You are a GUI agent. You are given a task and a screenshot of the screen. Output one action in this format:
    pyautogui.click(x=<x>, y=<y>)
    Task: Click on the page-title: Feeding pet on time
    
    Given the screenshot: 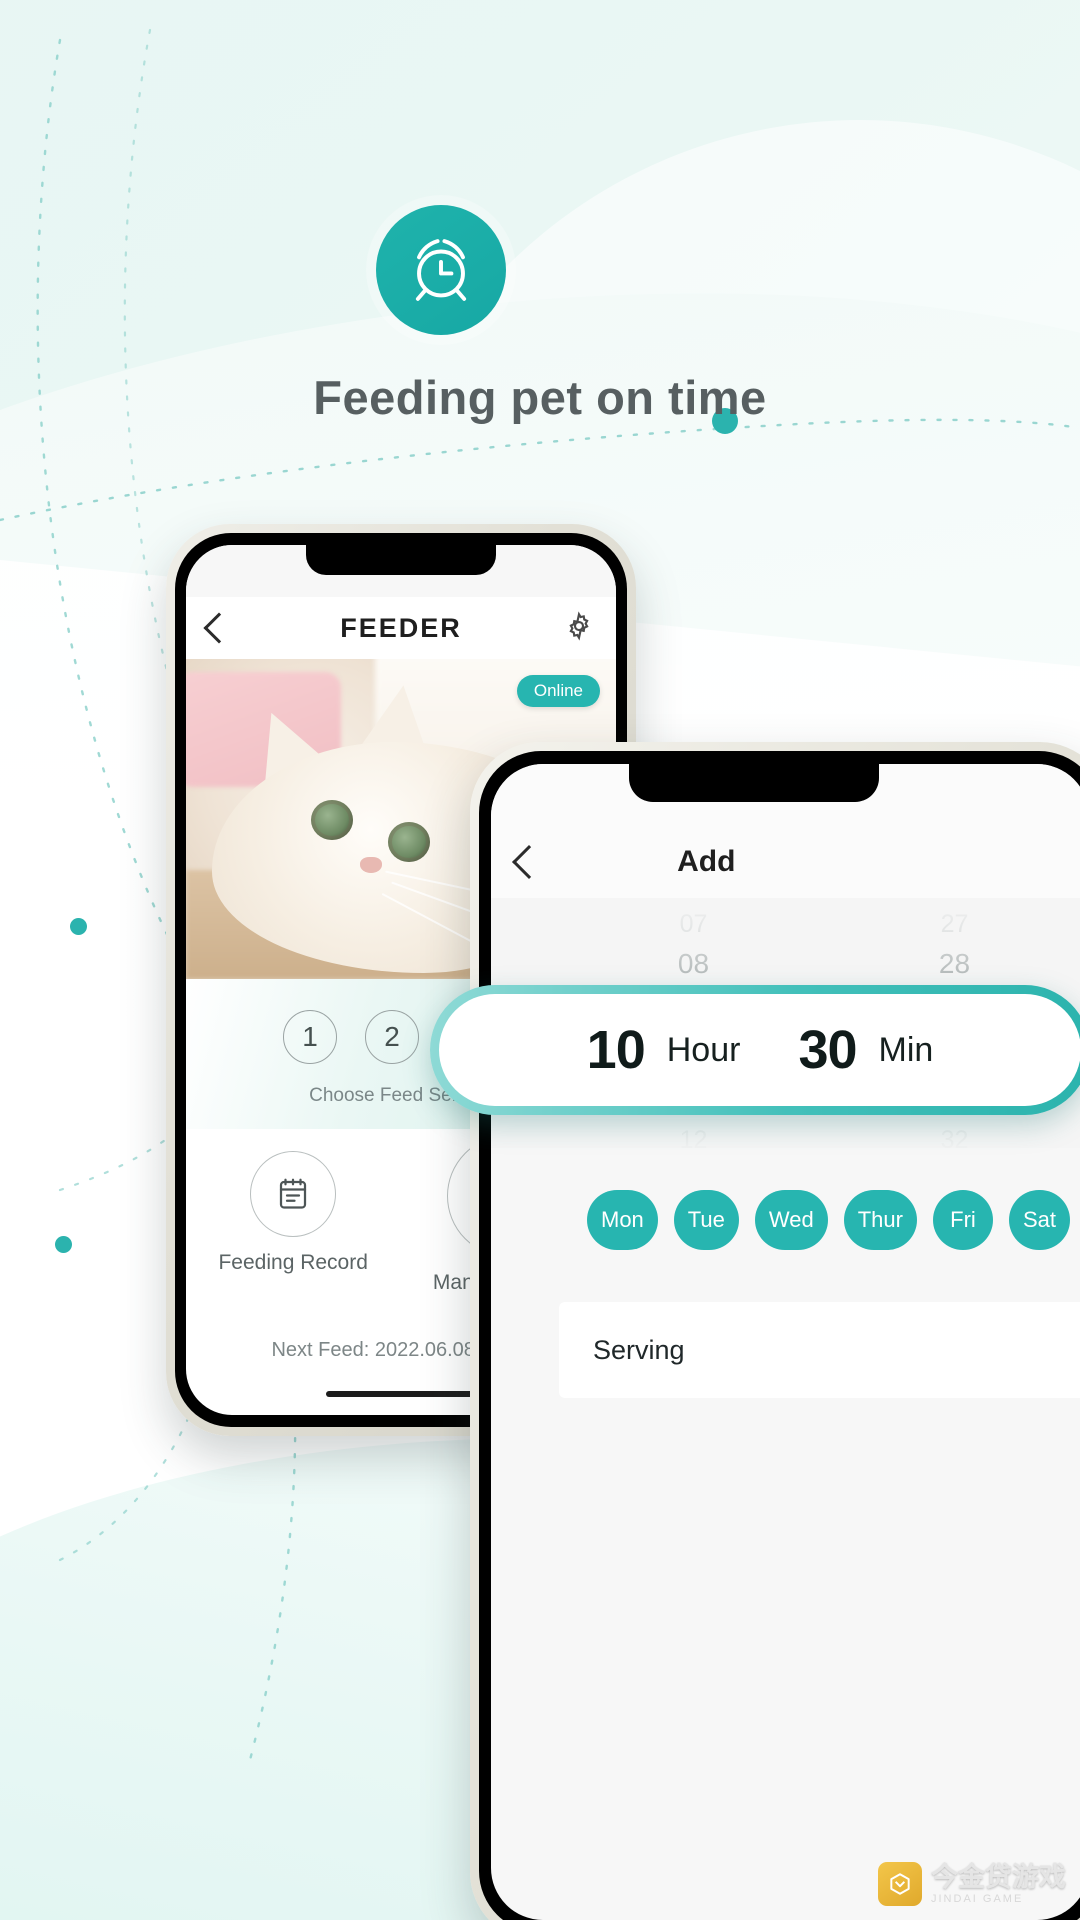 What is the action you would take?
    pyautogui.click(x=540, y=397)
    